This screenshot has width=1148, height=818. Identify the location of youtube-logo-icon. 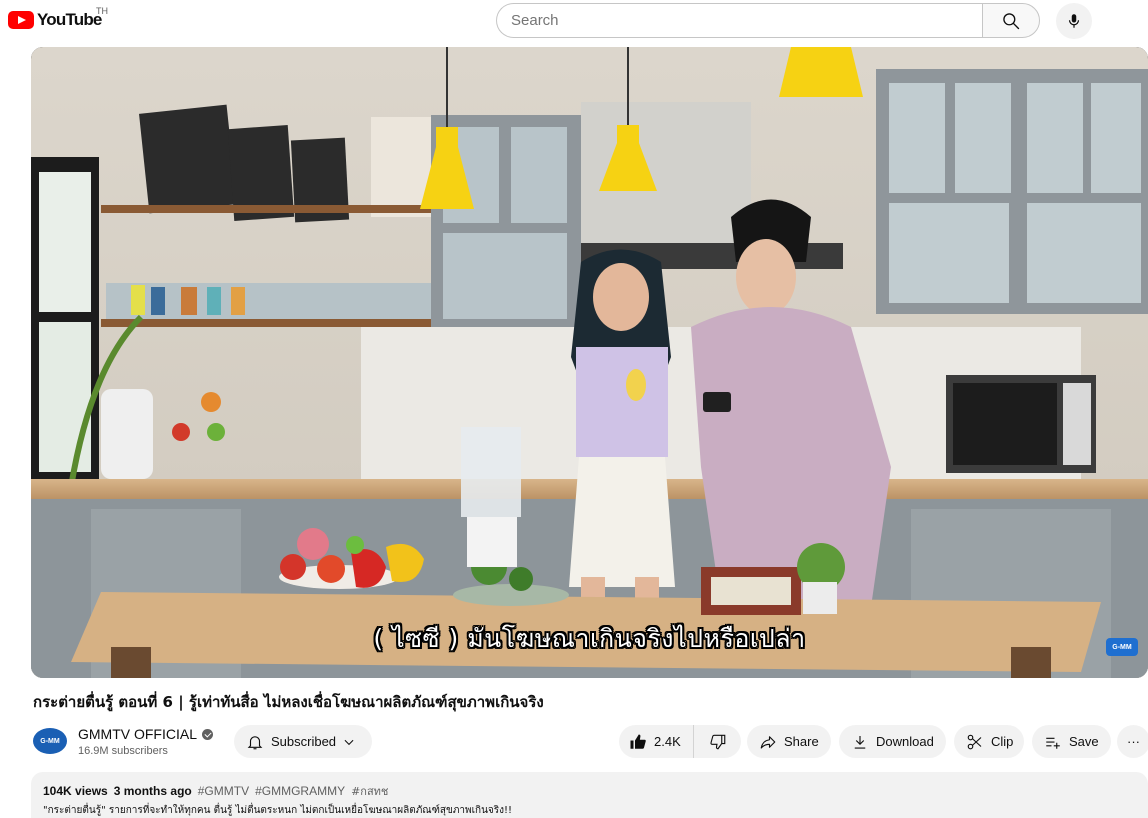
(21, 20).